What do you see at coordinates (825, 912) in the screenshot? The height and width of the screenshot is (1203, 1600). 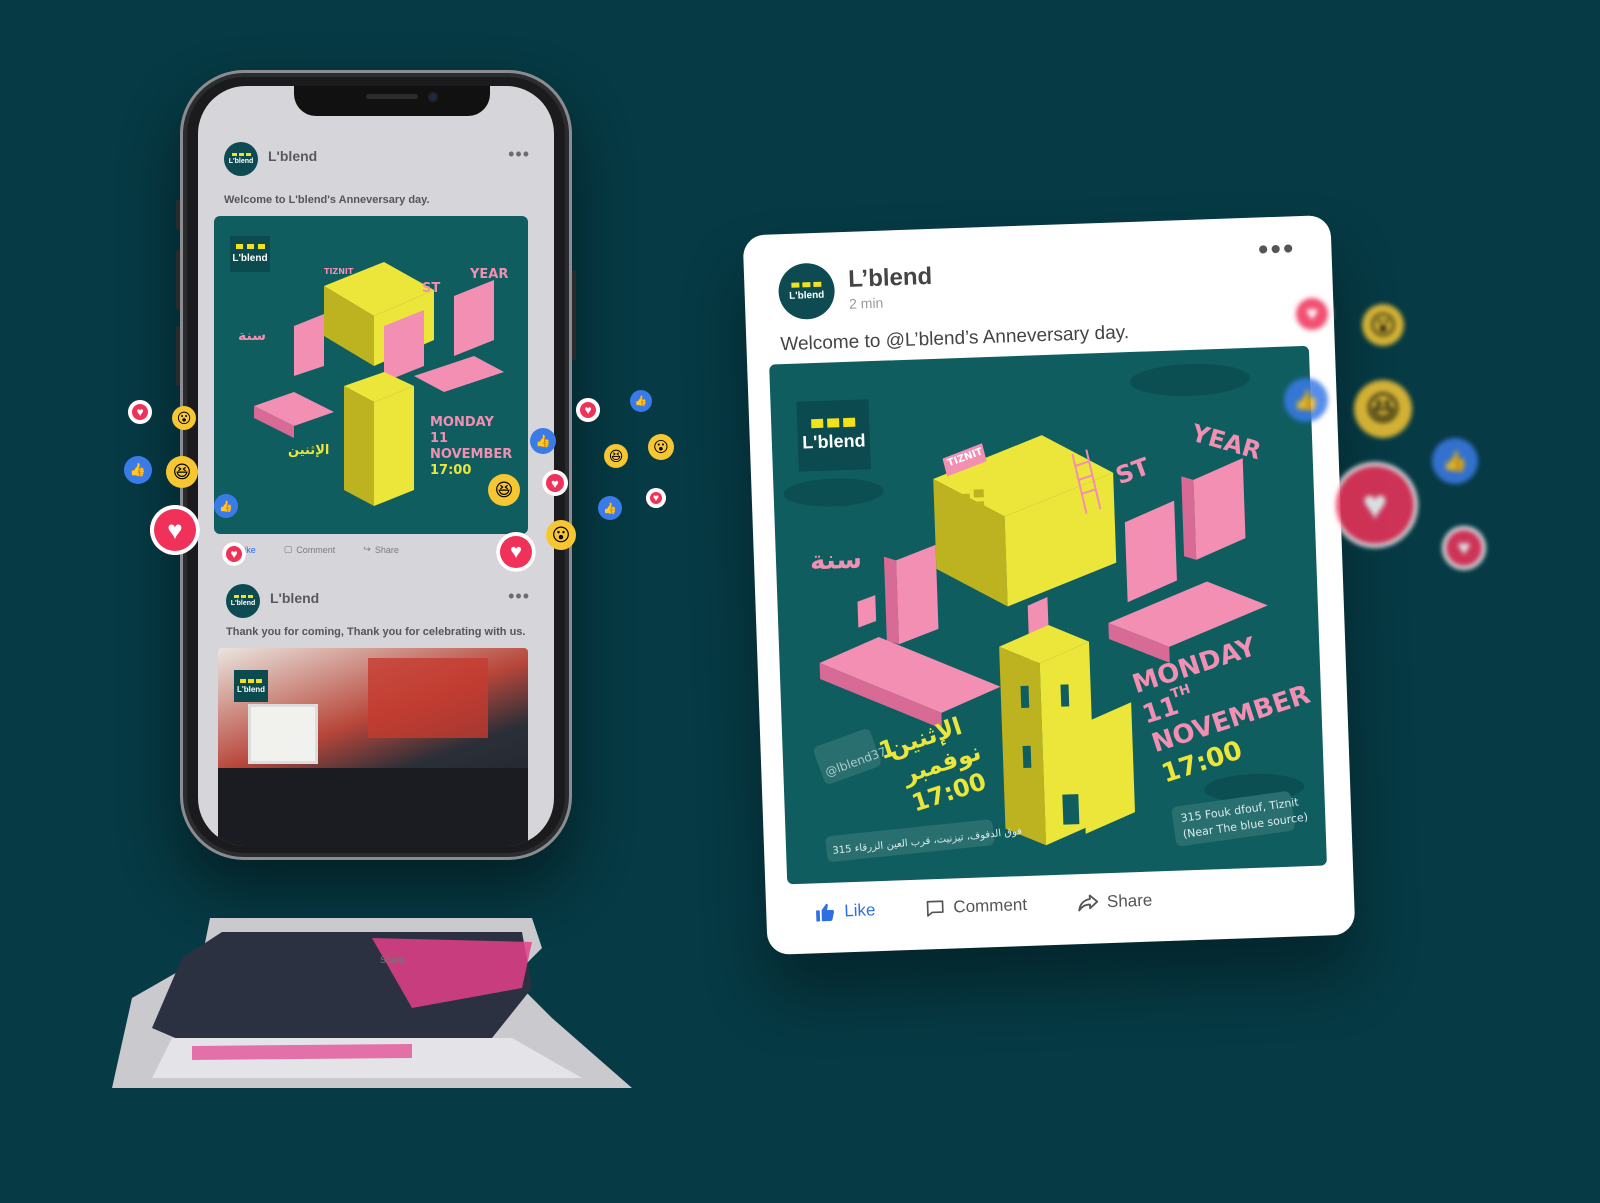 I see `like-icon` at bounding box center [825, 912].